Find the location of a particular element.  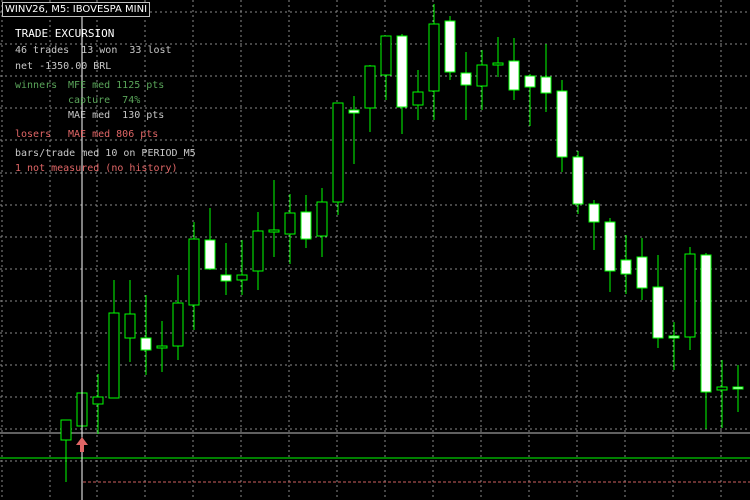

winners-mae: MAE med 130 pts is located at coordinates (116, 115).